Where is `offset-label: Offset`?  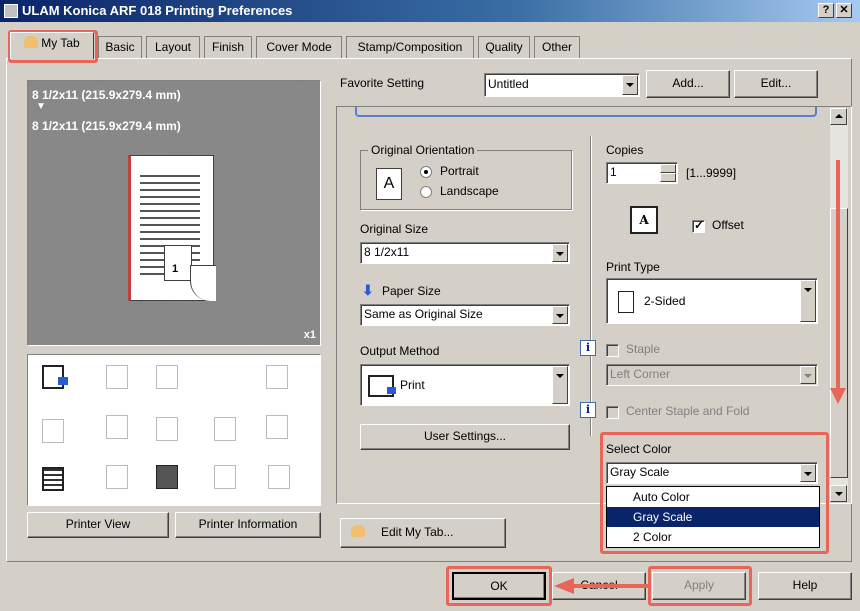 offset-label: Offset is located at coordinates (728, 225).